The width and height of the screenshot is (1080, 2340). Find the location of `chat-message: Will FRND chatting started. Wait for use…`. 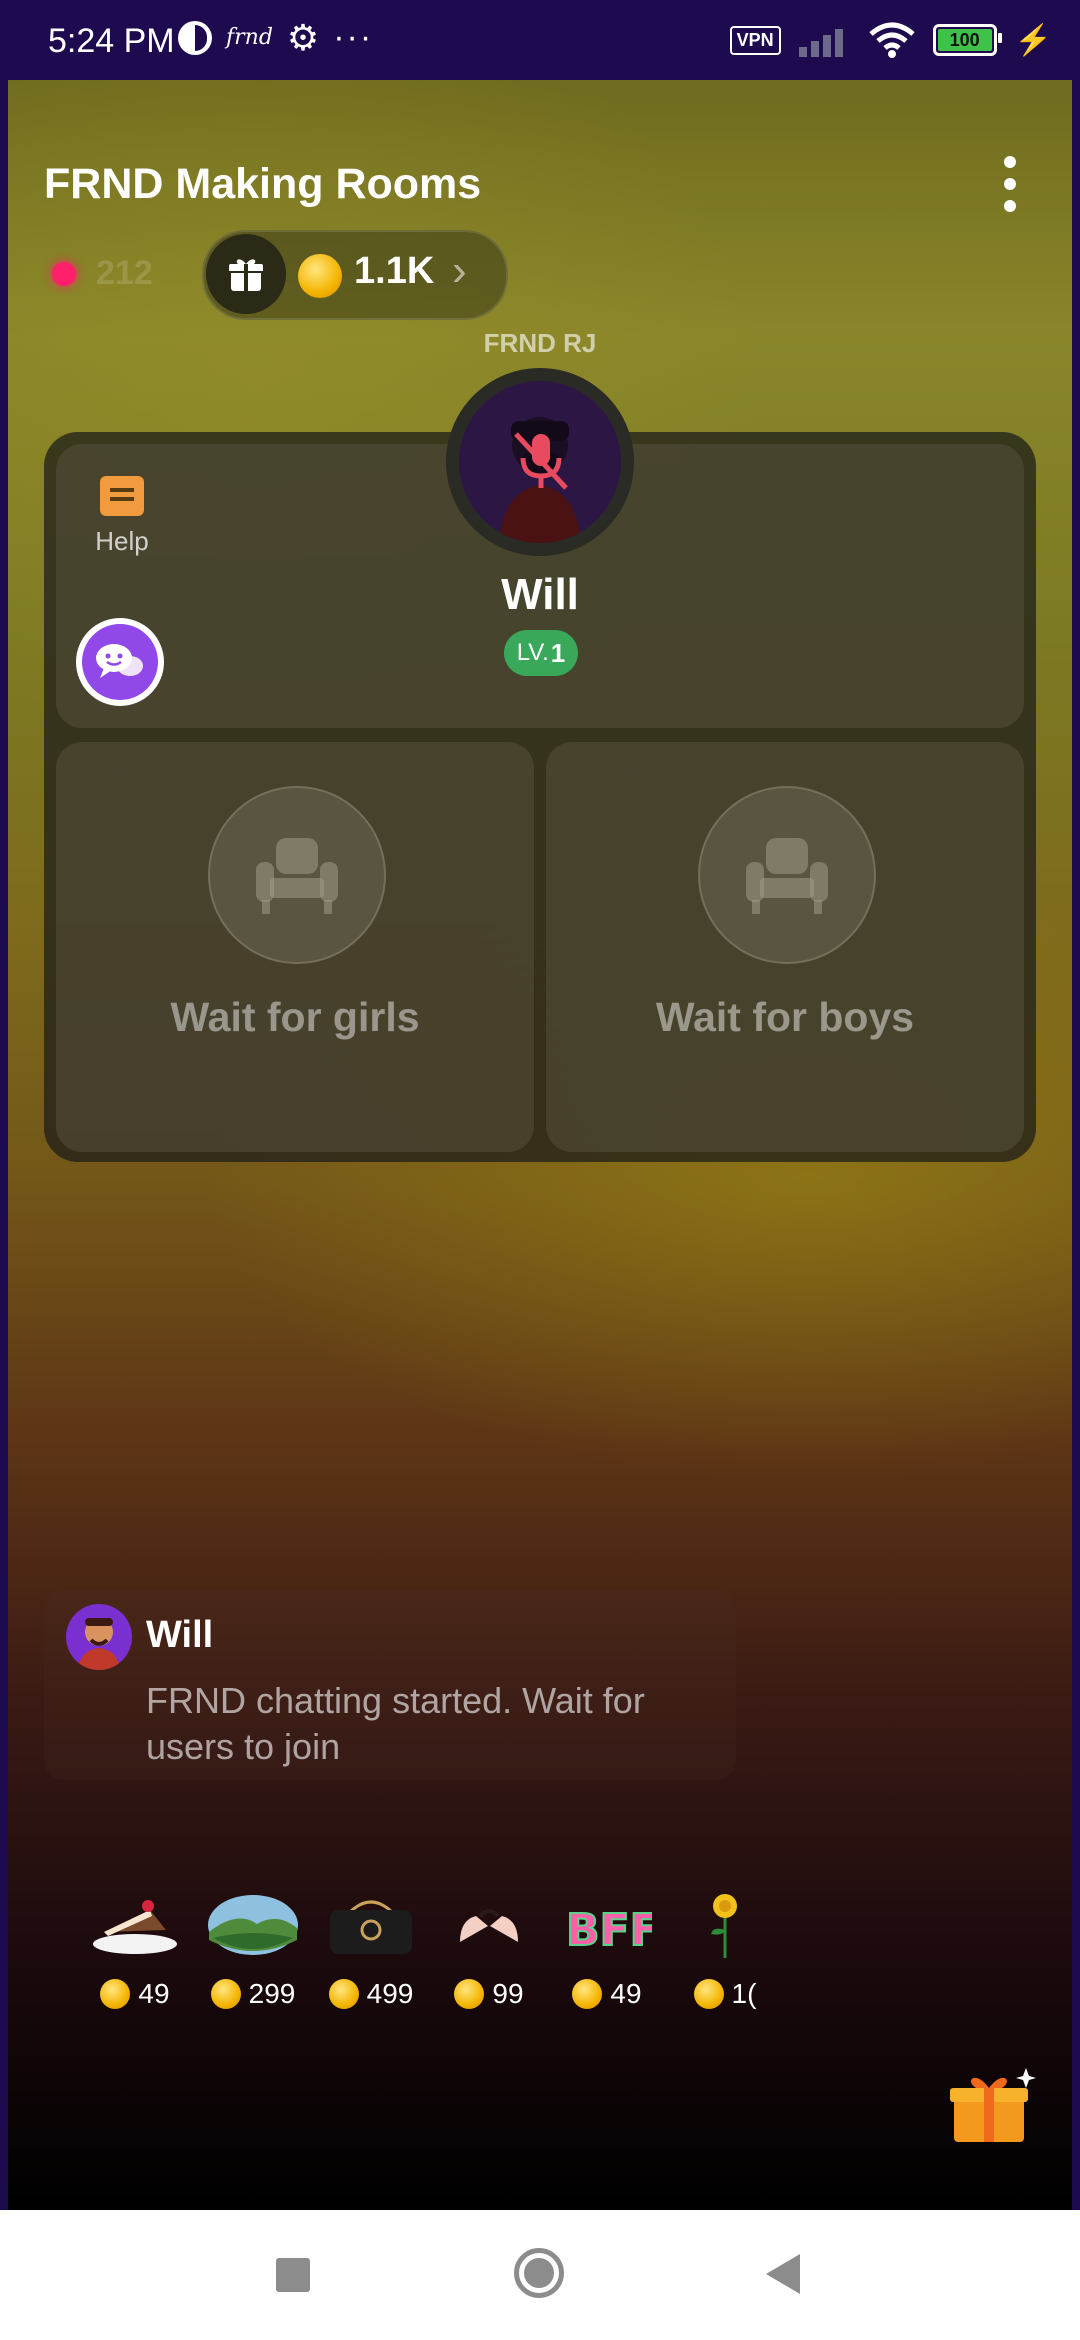

chat-message: Will FRND chatting started. Wait for use… is located at coordinates (390, 1685).